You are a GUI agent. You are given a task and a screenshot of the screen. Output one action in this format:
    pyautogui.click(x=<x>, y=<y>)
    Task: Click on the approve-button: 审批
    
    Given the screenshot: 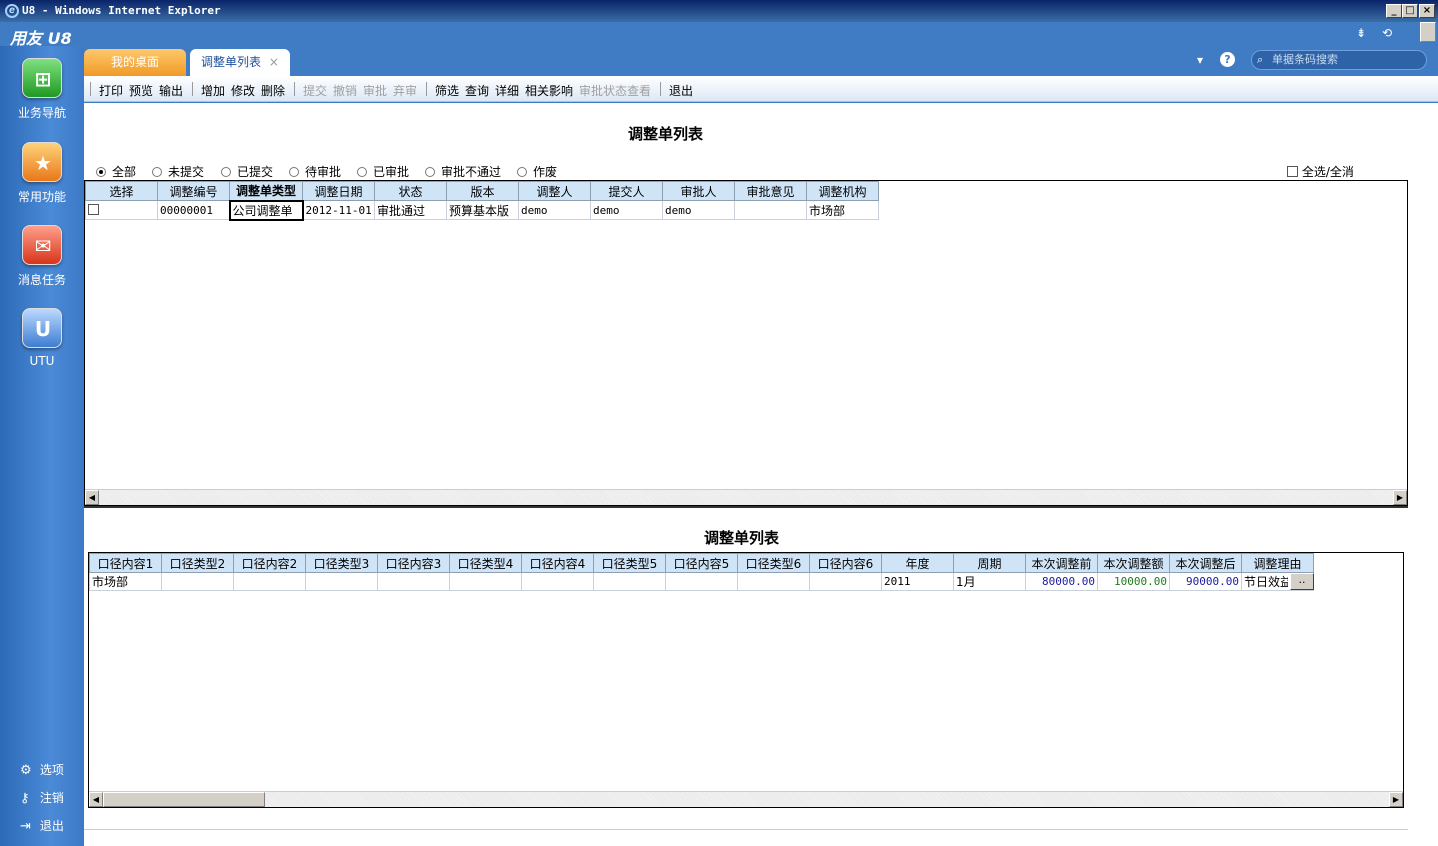 What is the action you would take?
    pyautogui.click(x=375, y=90)
    